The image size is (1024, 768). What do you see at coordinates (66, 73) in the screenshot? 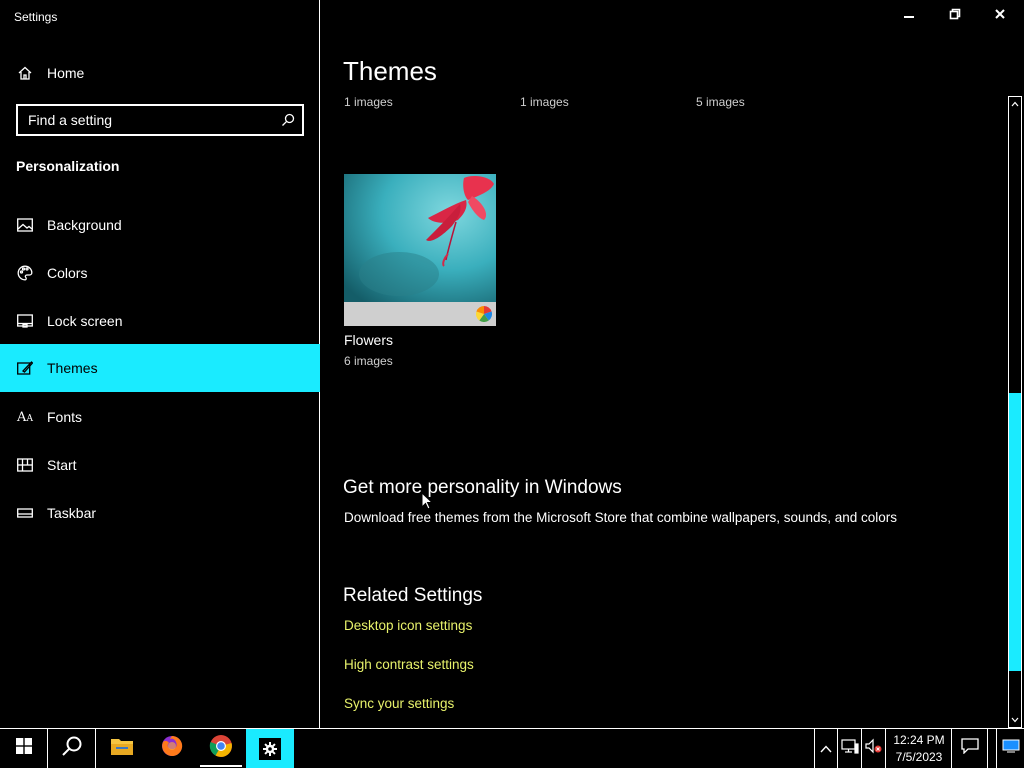
I see `sidebar-item-label: Home` at bounding box center [66, 73].